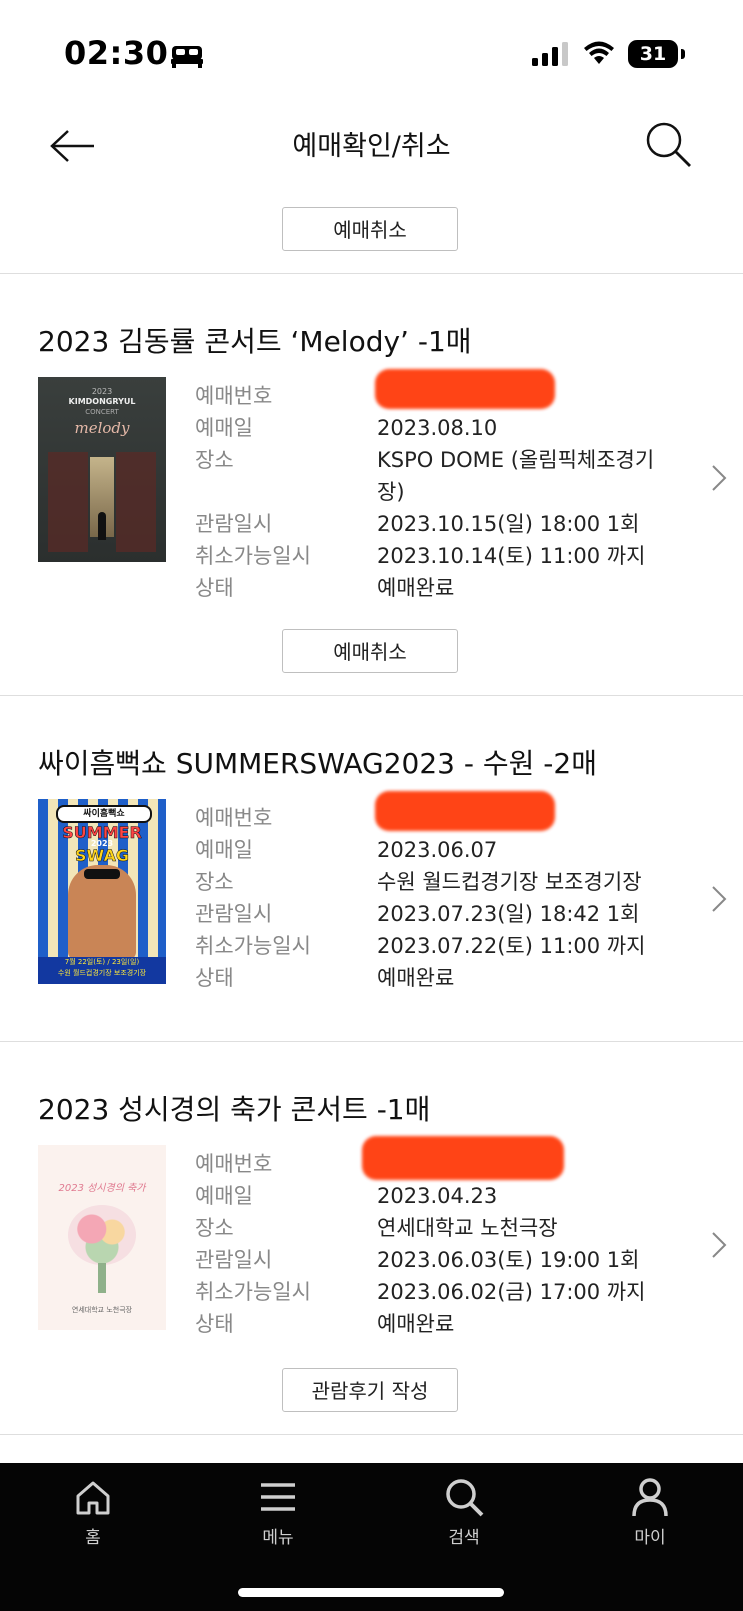 This screenshot has height=1611, width=743. What do you see at coordinates (187, 57) in the screenshot?
I see `sleep-focus-icon` at bounding box center [187, 57].